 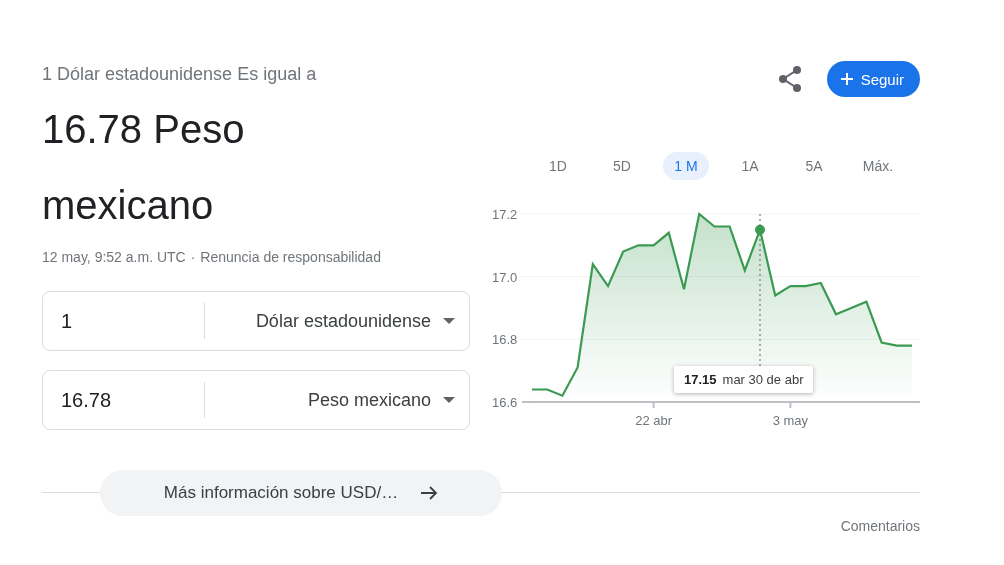 What do you see at coordinates (790, 420) in the screenshot?
I see `axis-label: 3 may` at bounding box center [790, 420].